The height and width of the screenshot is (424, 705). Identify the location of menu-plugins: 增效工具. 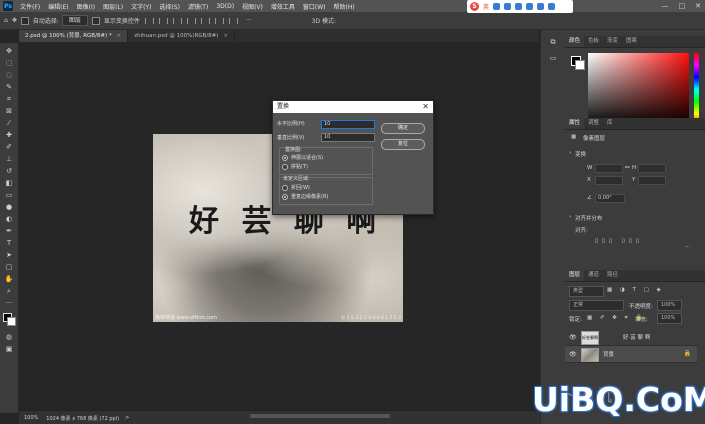
(283, 6).